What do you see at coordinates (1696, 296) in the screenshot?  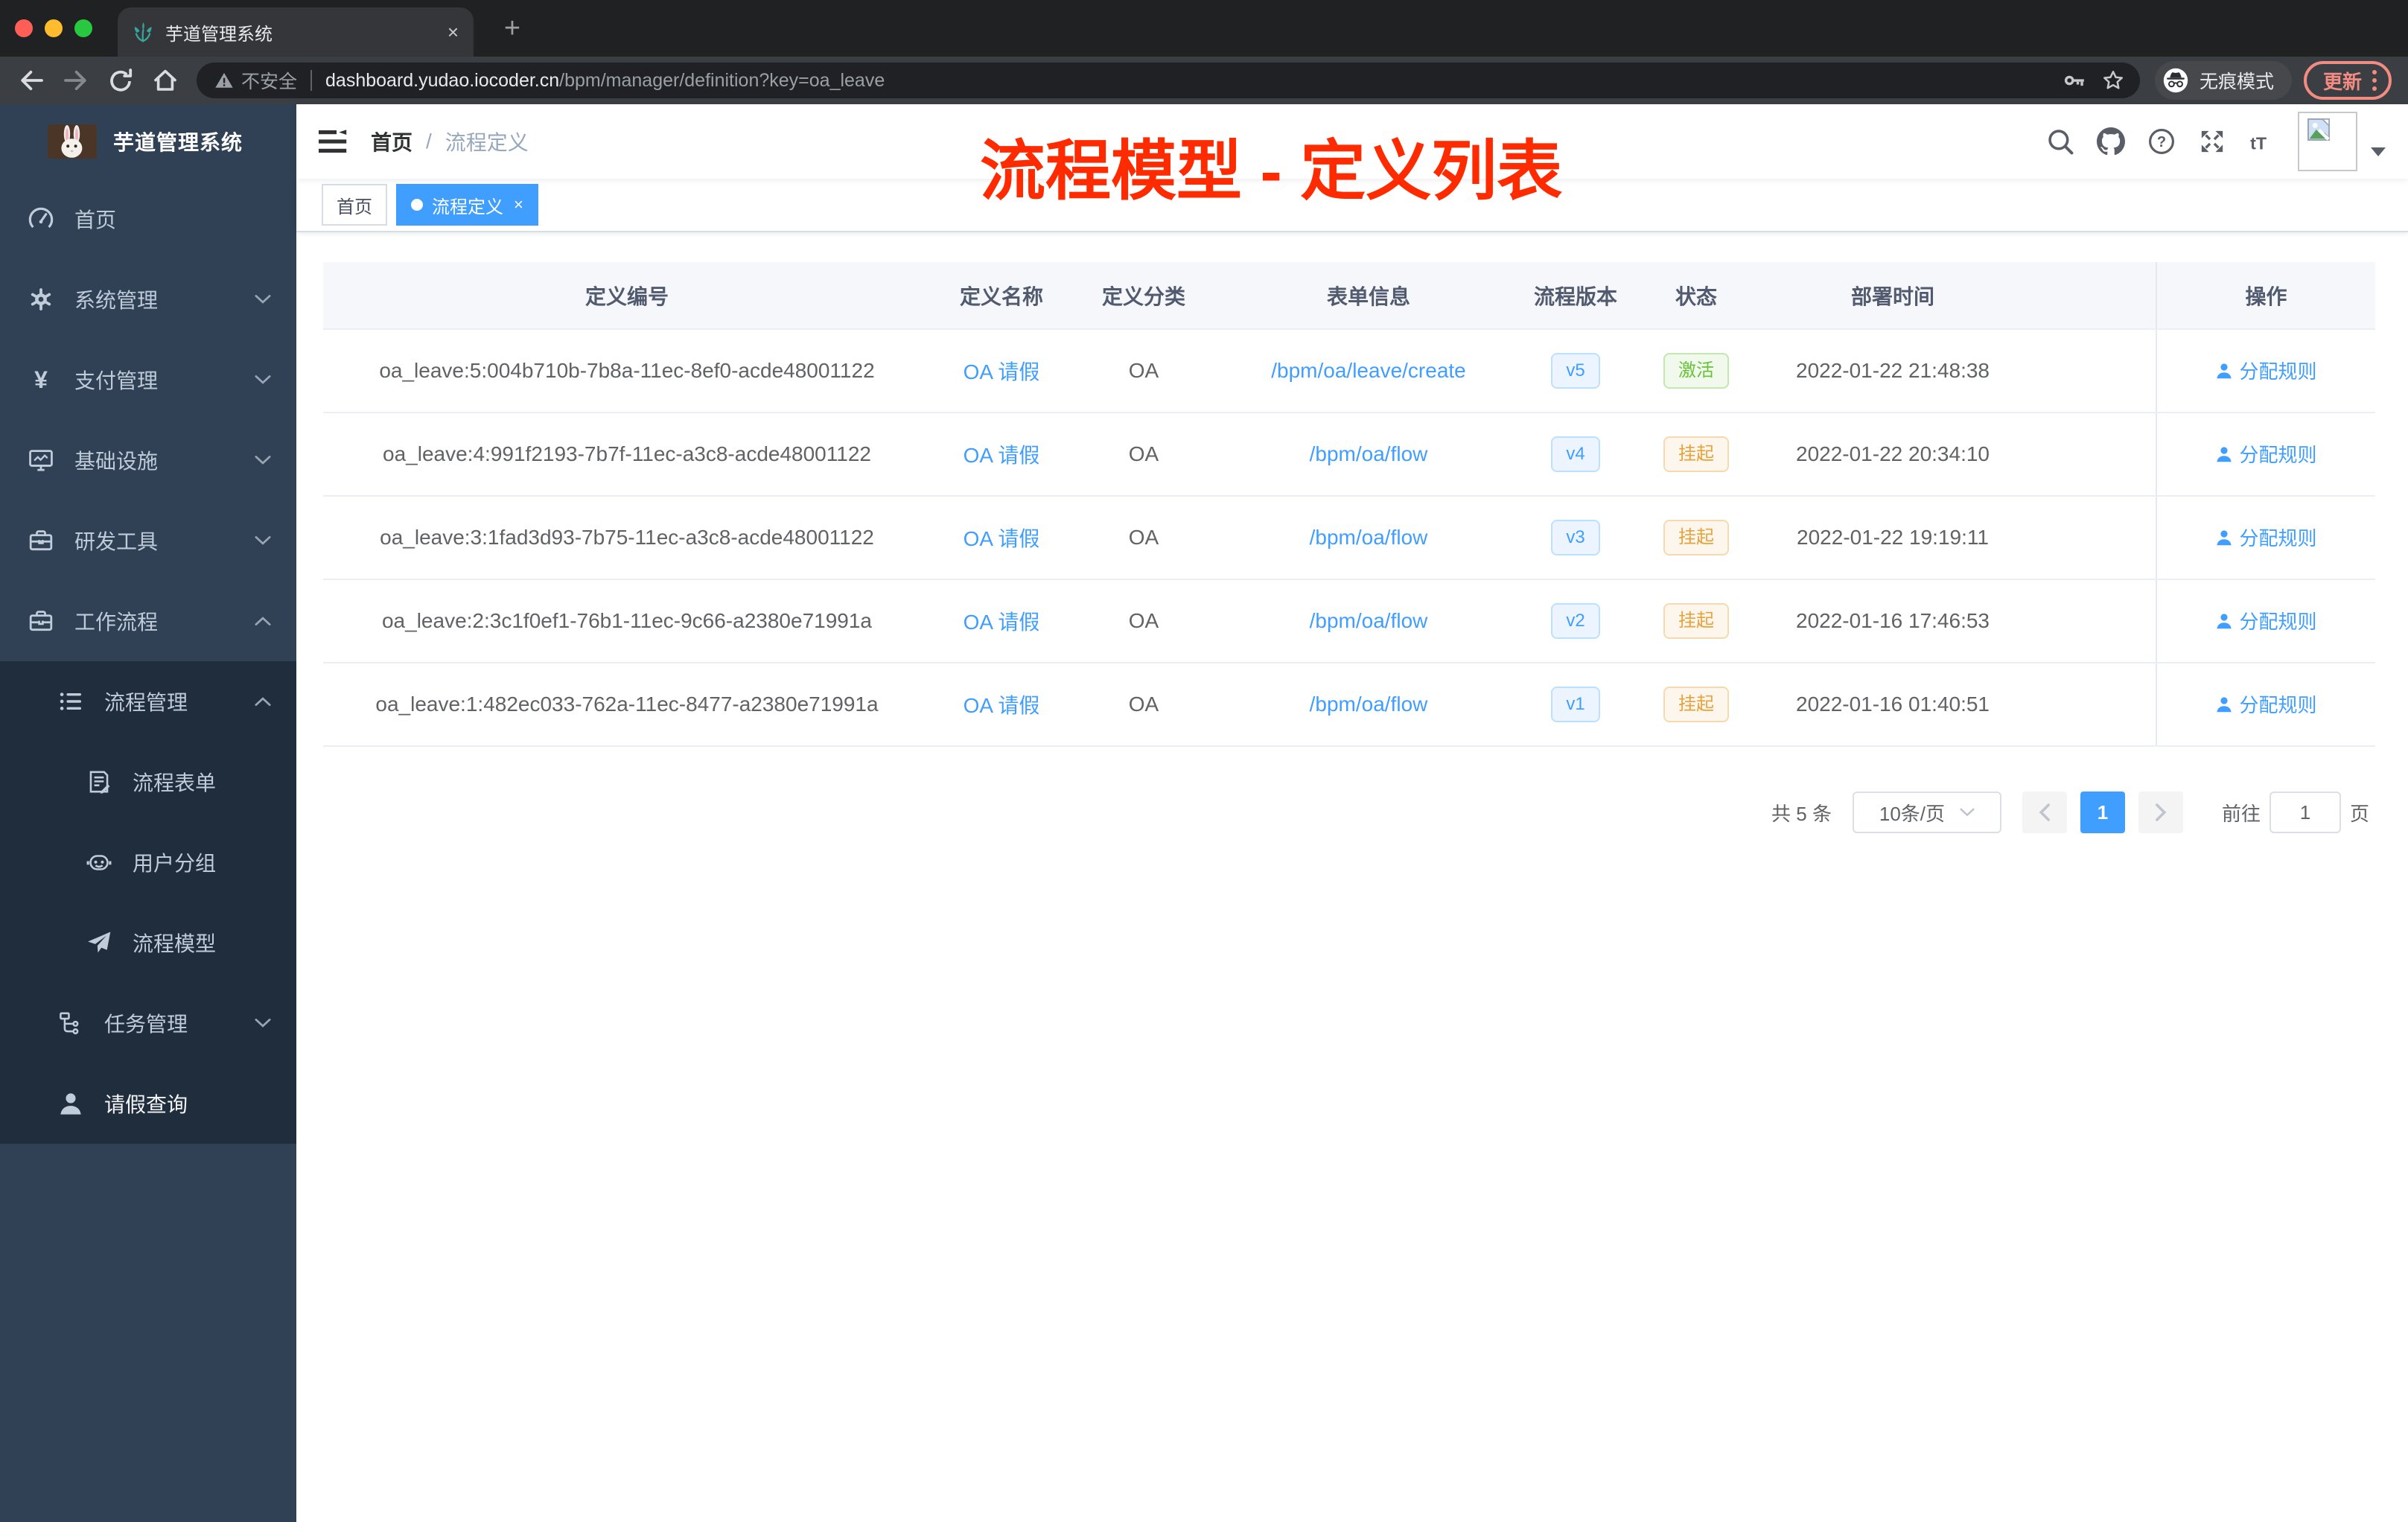 I see `col-header-5: 状态` at bounding box center [1696, 296].